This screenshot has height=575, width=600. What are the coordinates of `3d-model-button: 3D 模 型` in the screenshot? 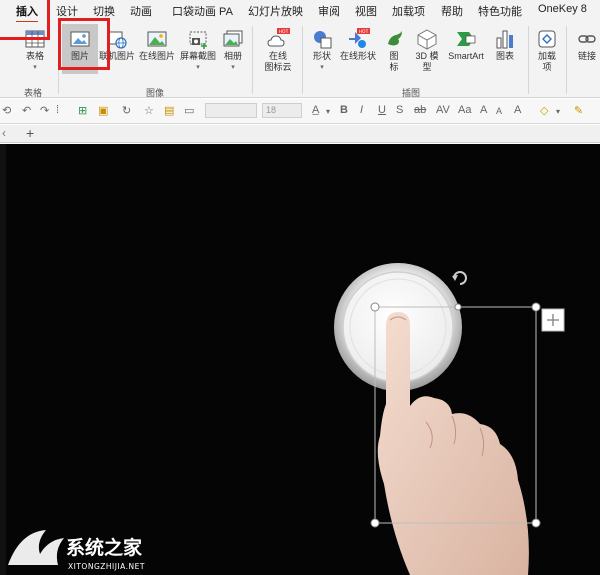 It's located at (427, 50).